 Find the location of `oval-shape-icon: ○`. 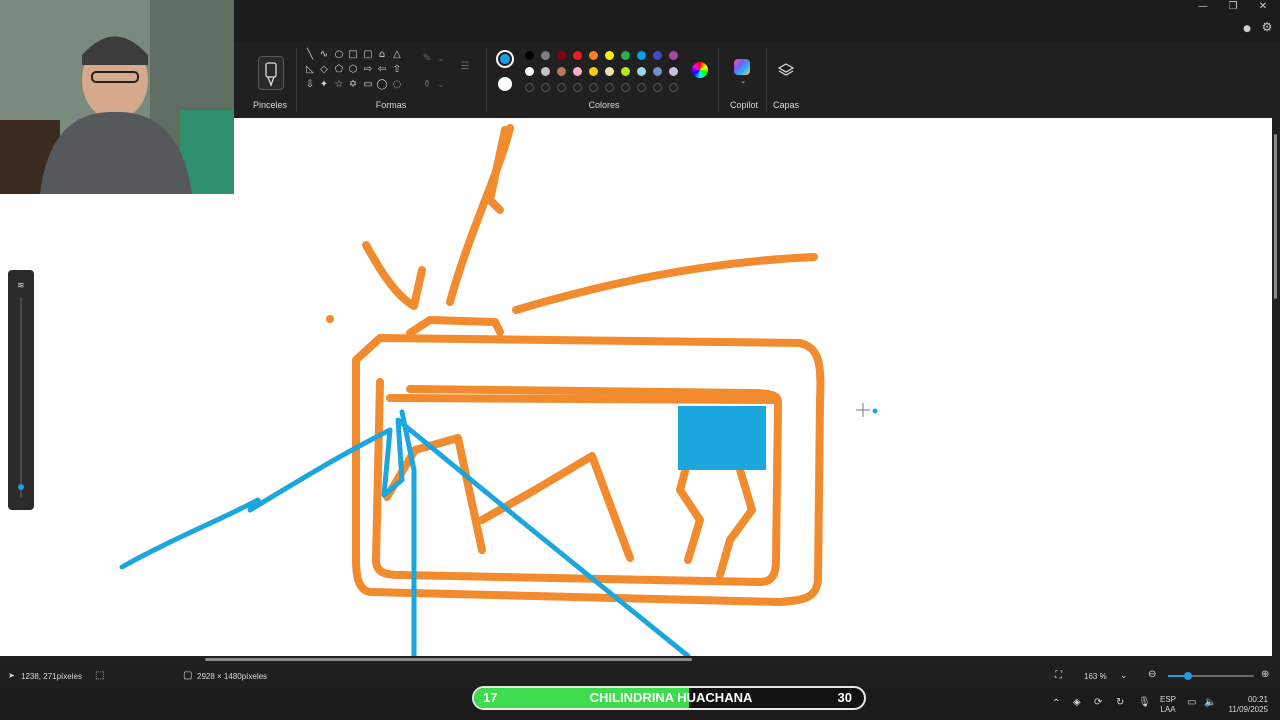

oval-shape-icon: ○ is located at coordinates (339, 55).